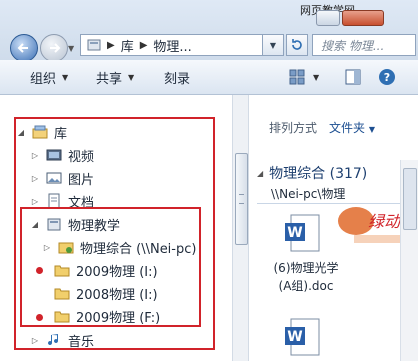 The width and height of the screenshot is (418, 361). I want to click on grip-icon, so click(241, 199).